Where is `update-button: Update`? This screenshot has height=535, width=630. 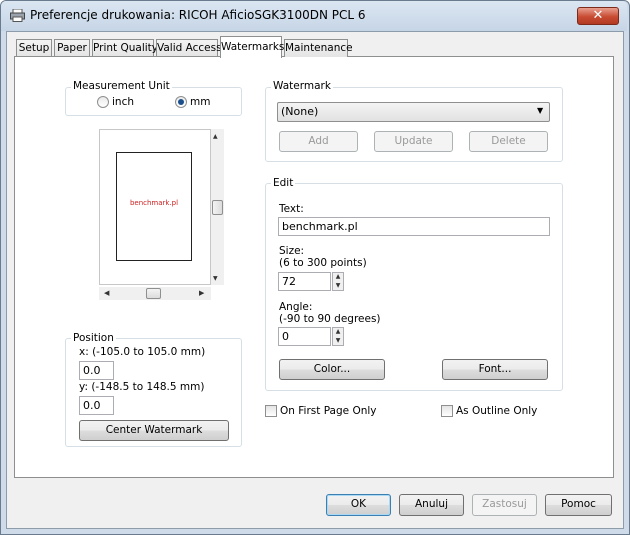
update-button: Update is located at coordinates (413, 141).